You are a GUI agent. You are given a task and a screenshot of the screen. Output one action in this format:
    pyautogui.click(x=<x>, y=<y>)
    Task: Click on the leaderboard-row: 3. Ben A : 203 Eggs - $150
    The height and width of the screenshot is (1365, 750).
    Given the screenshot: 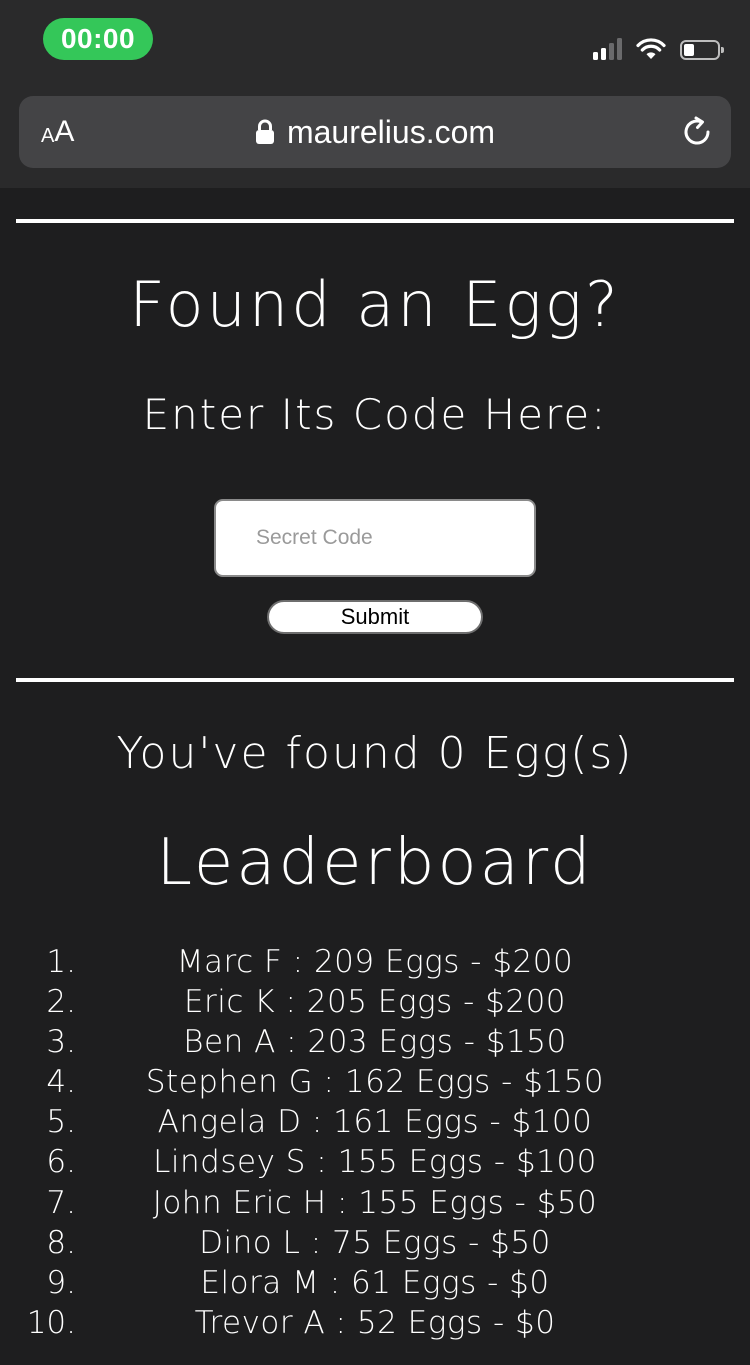 What is the action you would take?
    pyautogui.click(x=375, y=1042)
    